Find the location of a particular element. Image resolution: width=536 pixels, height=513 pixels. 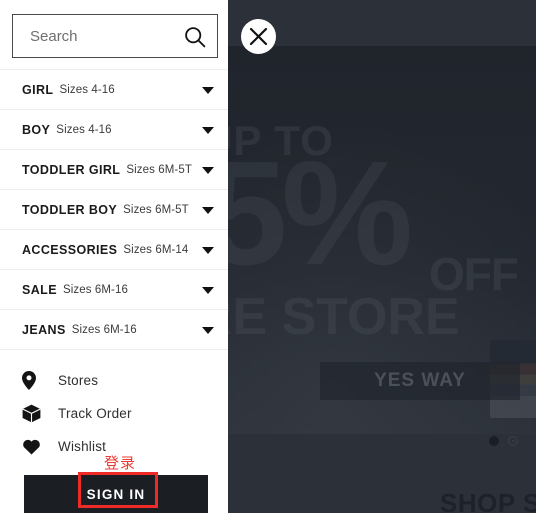

nav-label: SALE is located at coordinates (39, 289).